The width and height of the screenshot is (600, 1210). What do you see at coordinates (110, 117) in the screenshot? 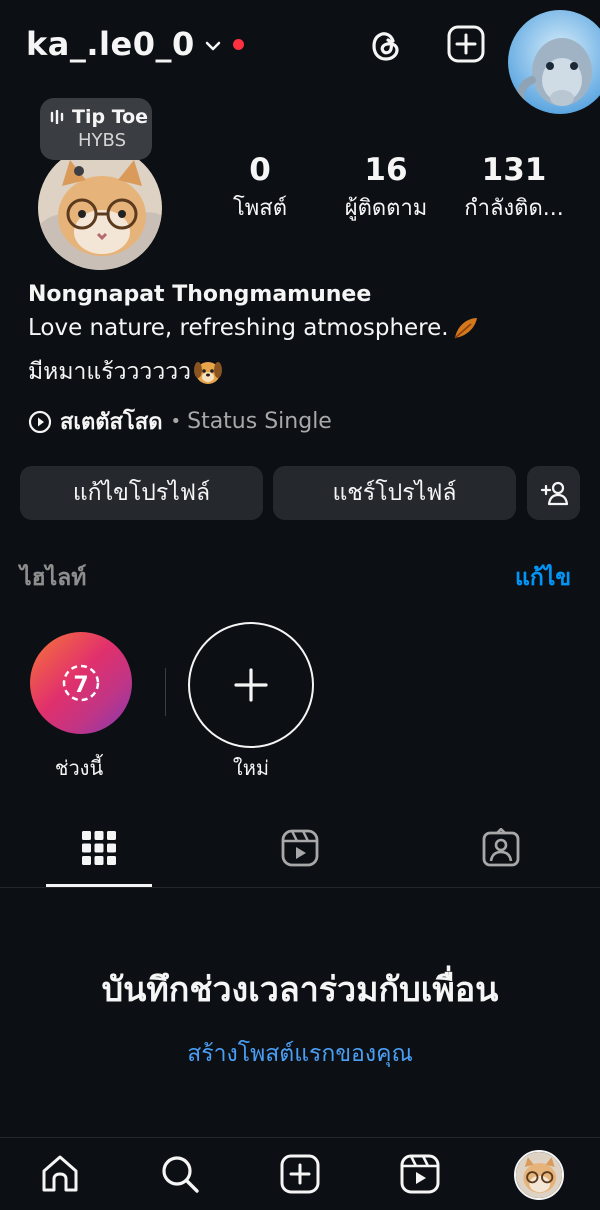
I see `music-song-title: Tip Toe` at bounding box center [110, 117].